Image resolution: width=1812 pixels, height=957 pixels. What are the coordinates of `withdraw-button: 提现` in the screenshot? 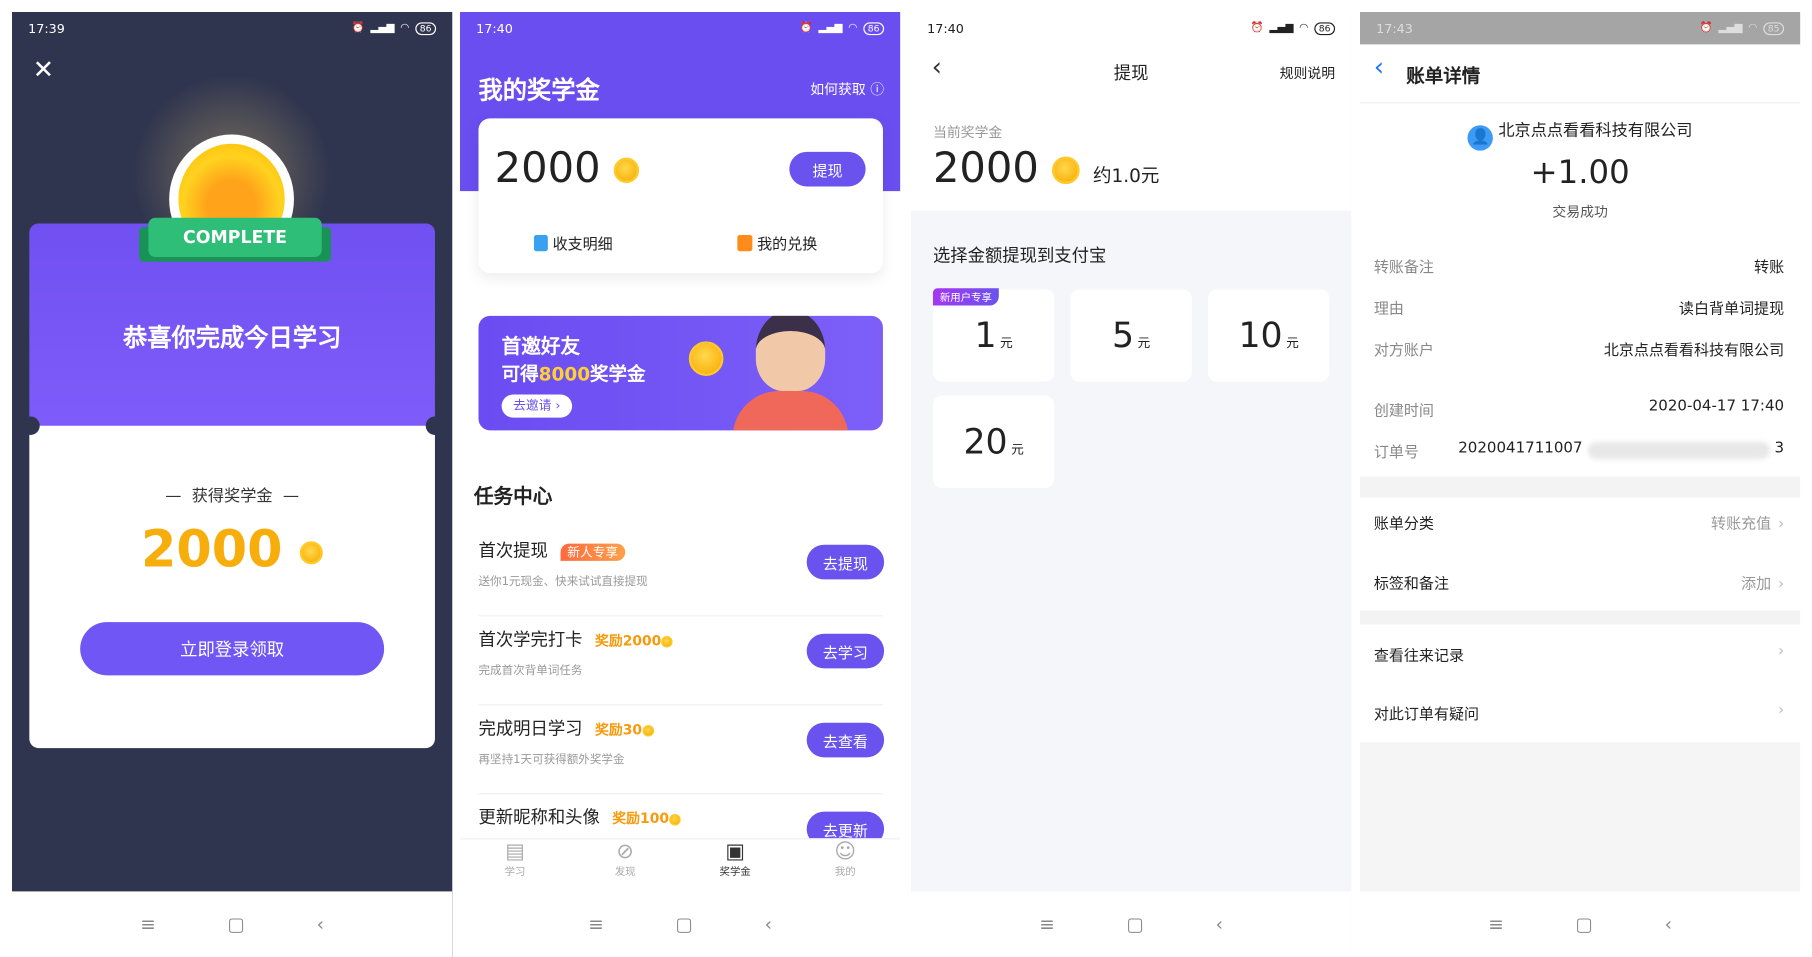 It's located at (827, 168).